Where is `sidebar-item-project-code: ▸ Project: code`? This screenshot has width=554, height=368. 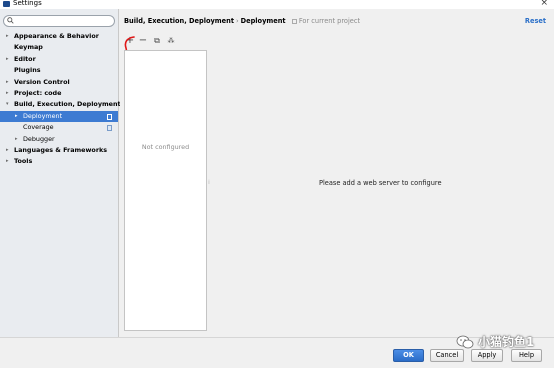 sidebar-item-project-code: ▸ Project: code is located at coordinates (59, 93).